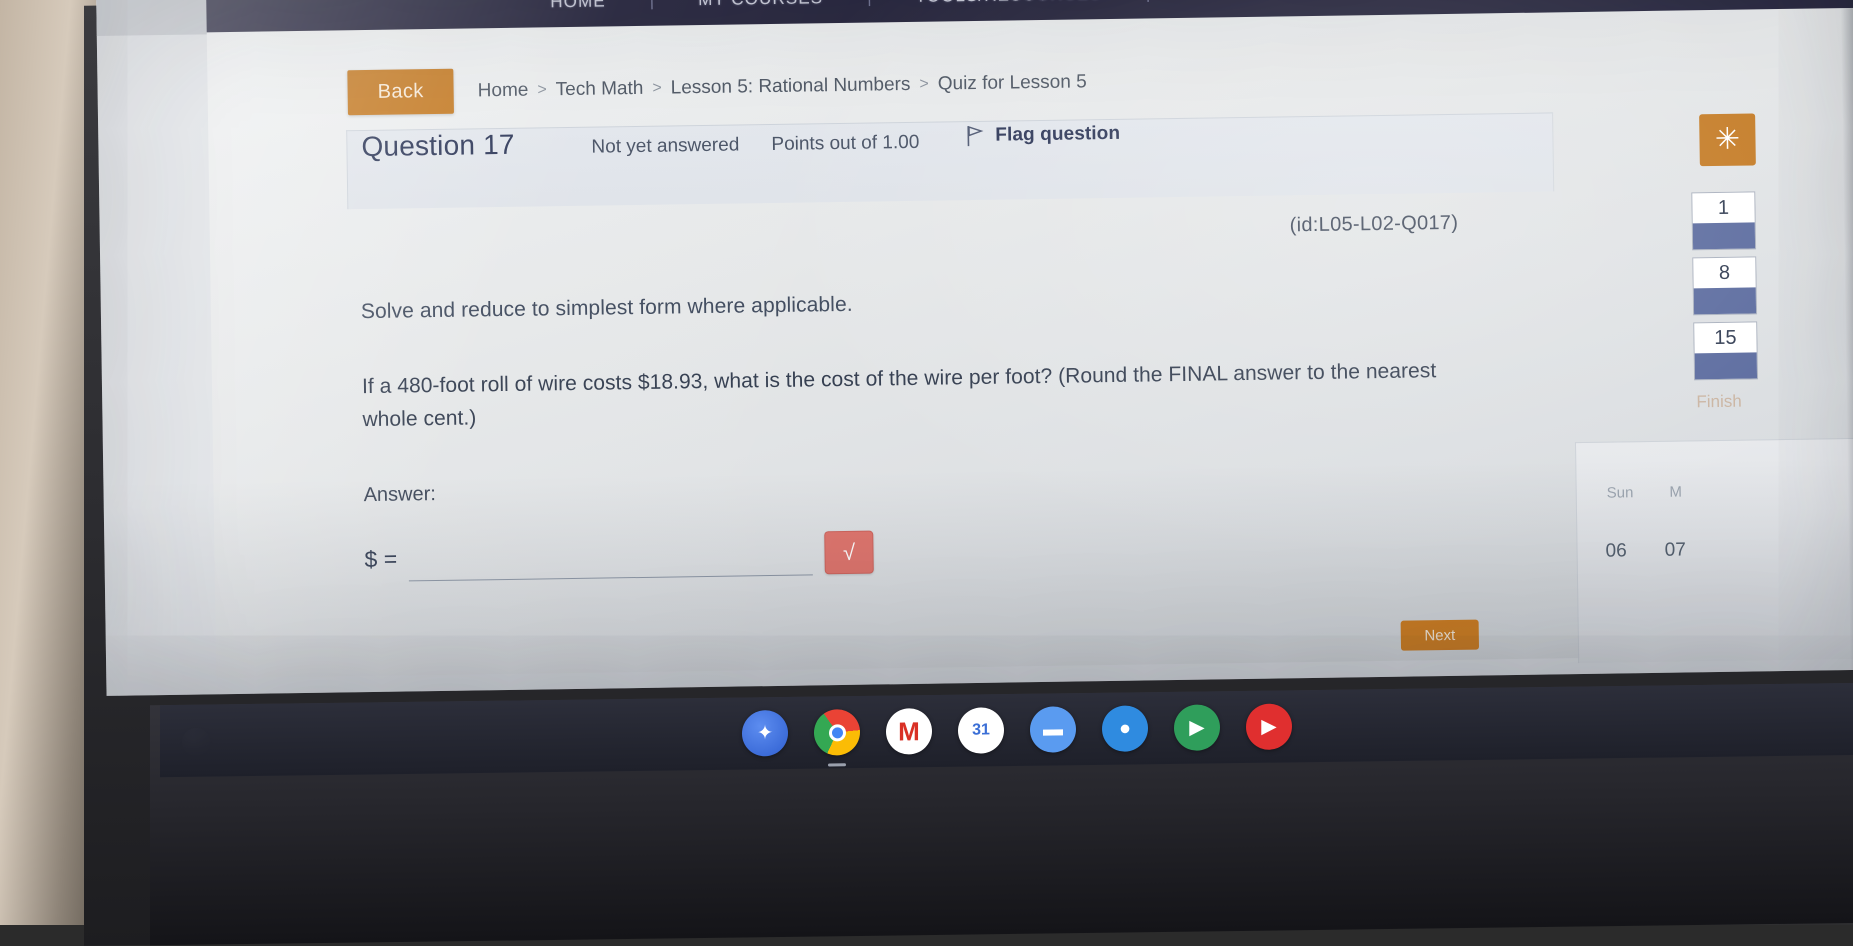 Image resolution: width=1853 pixels, height=946 pixels. I want to click on answer-row: $ = √, so click(954, 551).